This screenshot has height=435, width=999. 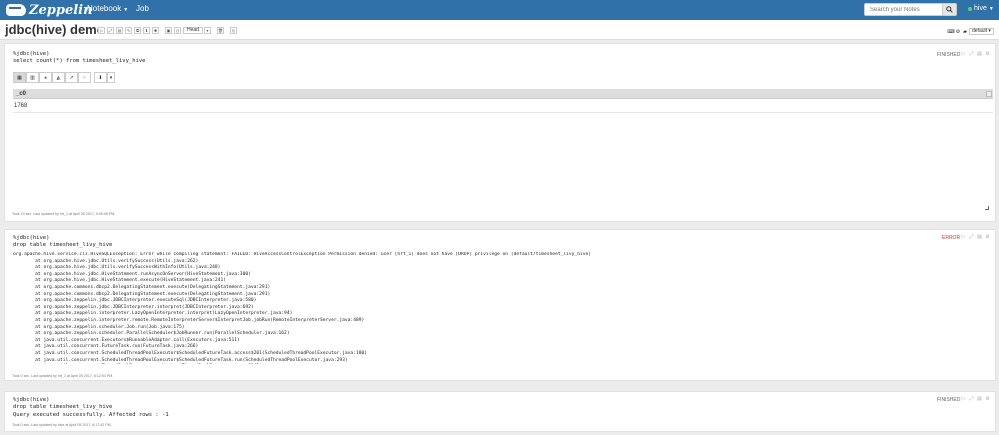 I want to click on clone-note-button: ⧉, so click(x=137, y=30).